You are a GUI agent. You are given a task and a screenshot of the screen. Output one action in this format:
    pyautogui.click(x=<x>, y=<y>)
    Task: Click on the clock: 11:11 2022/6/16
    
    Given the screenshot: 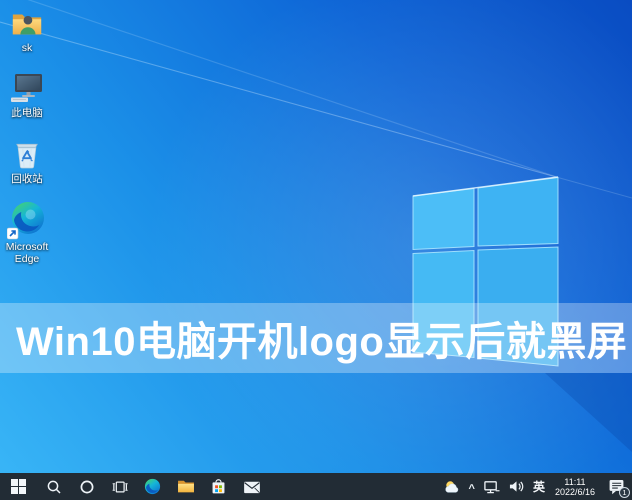 What is the action you would take?
    pyautogui.click(x=575, y=487)
    